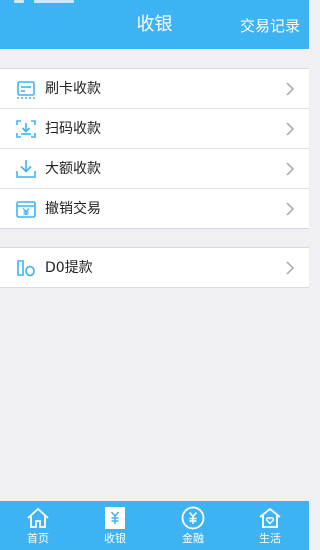 The width and height of the screenshot is (320, 550). Describe the element at coordinates (193, 538) in the screenshot. I see `tab-label: 金融` at that location.